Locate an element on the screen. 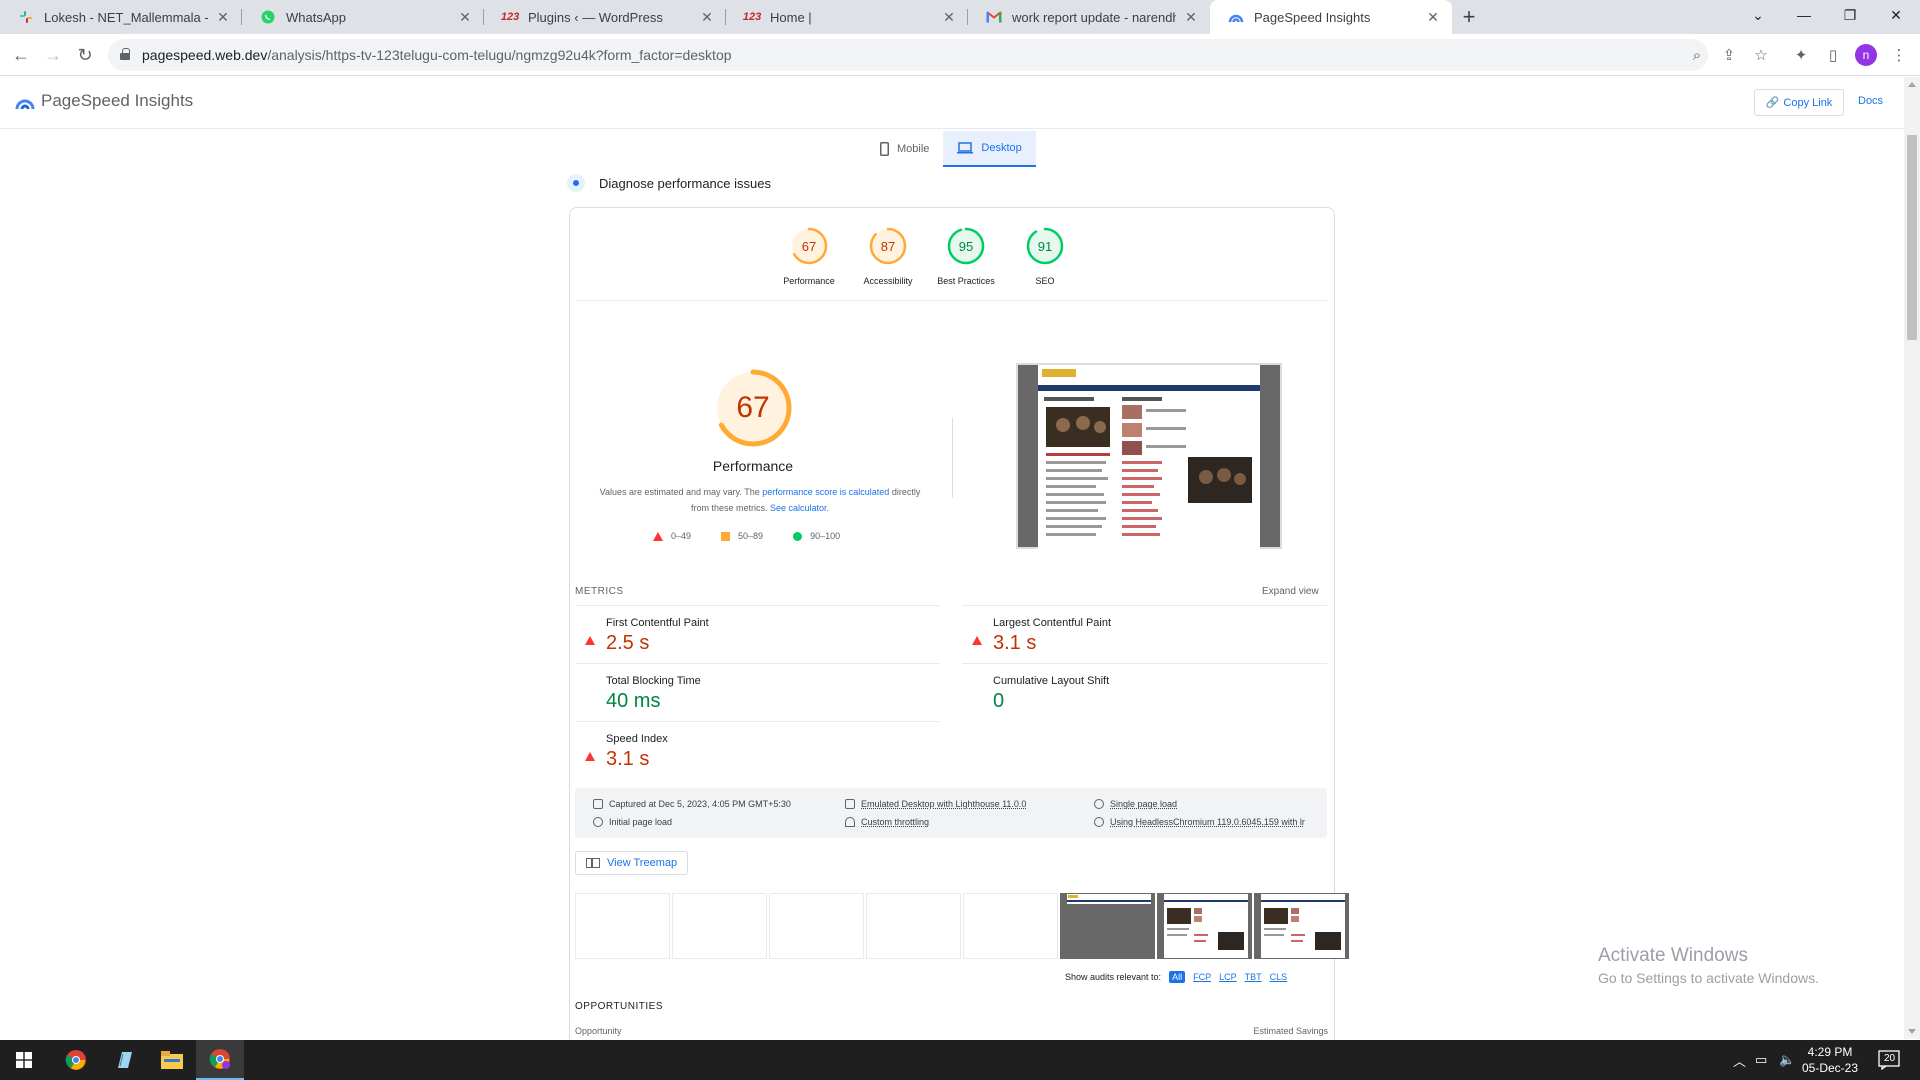 This screenshot has height=1080, width=1920. filter-all: All is located at coordinates (1177, 977).